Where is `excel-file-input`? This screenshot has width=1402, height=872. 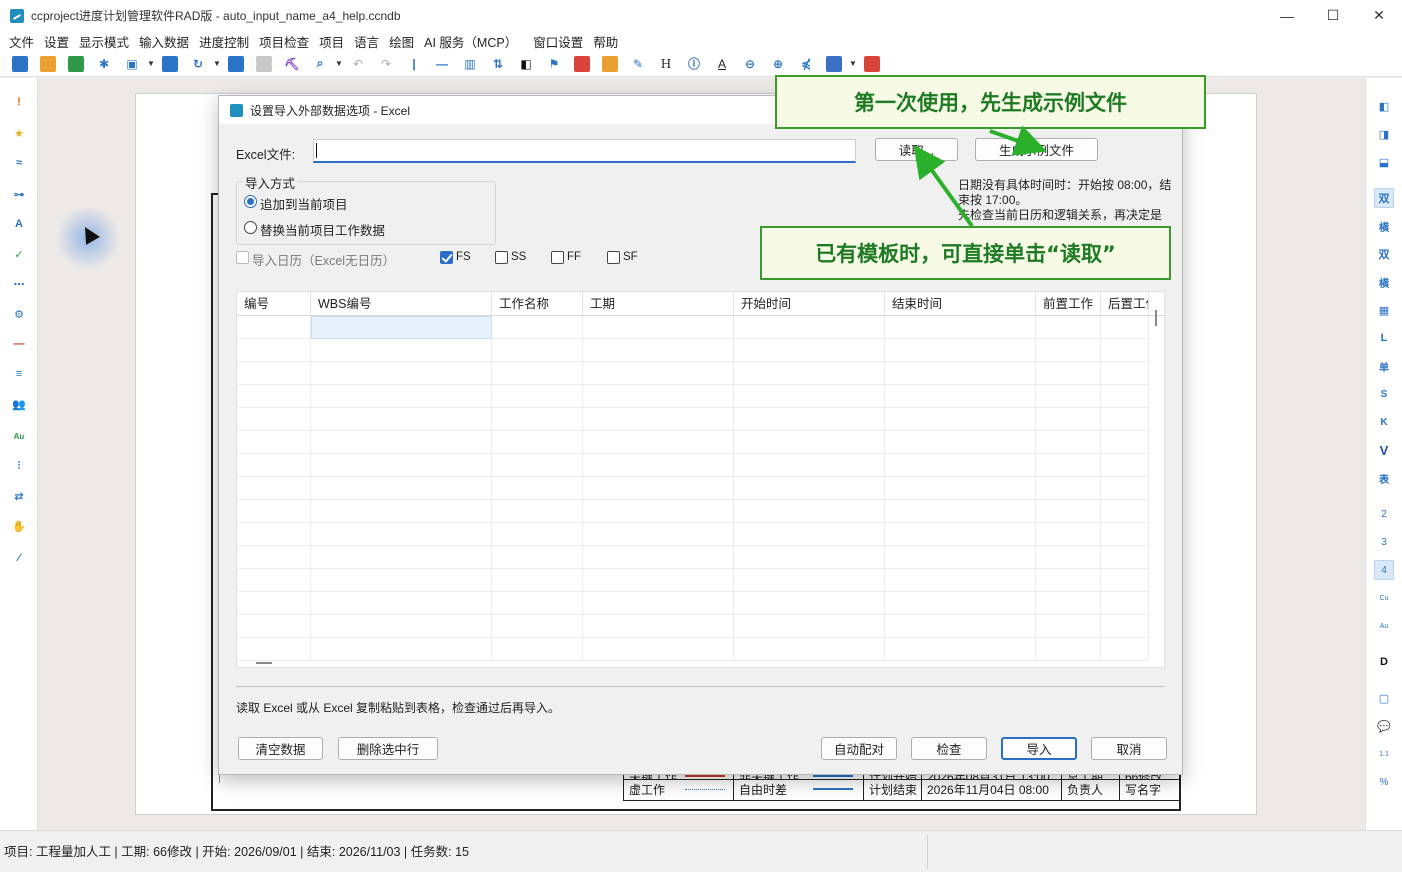 excel-file-input is located at coordinates (584, 151).